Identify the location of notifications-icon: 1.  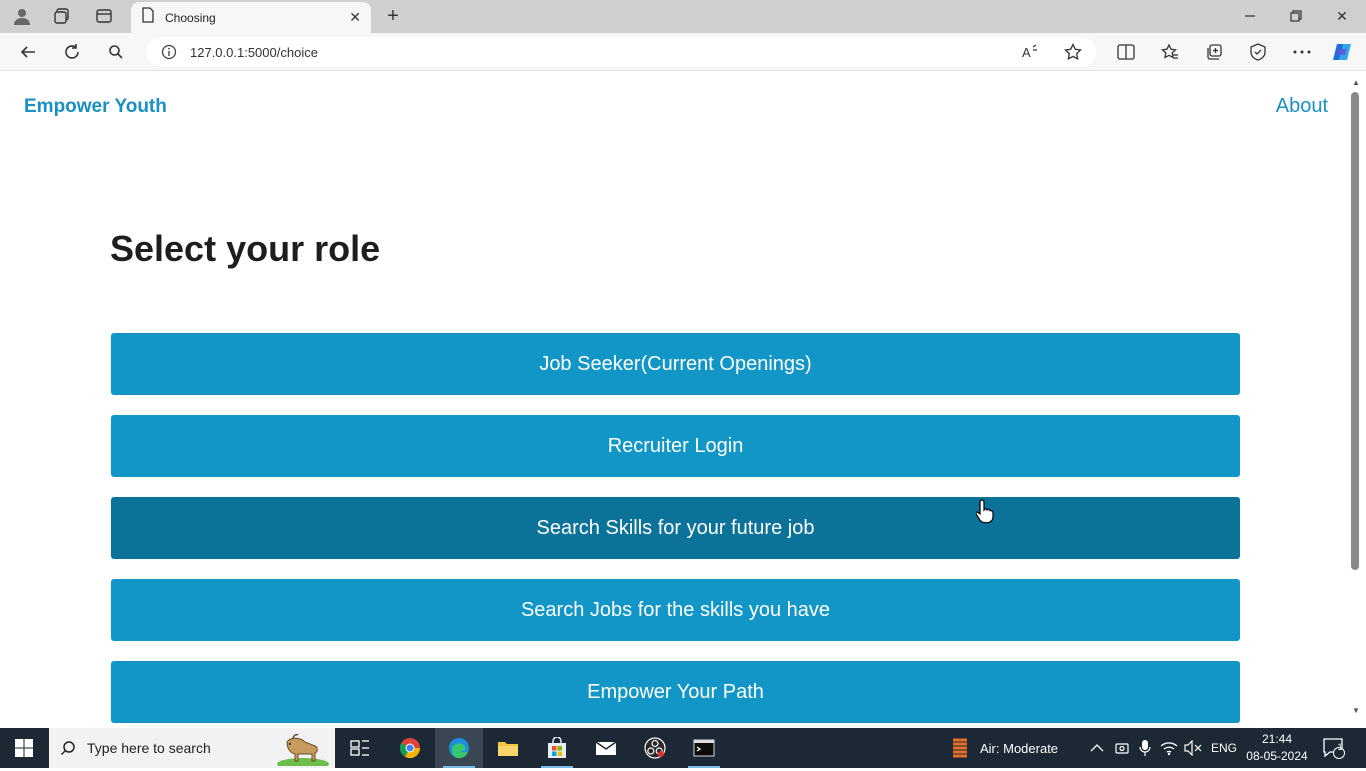
(1334, 748).